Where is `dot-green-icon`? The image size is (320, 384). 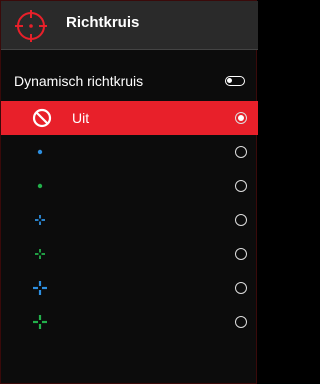 dot-green-icon is located at coordinates (40, 186).